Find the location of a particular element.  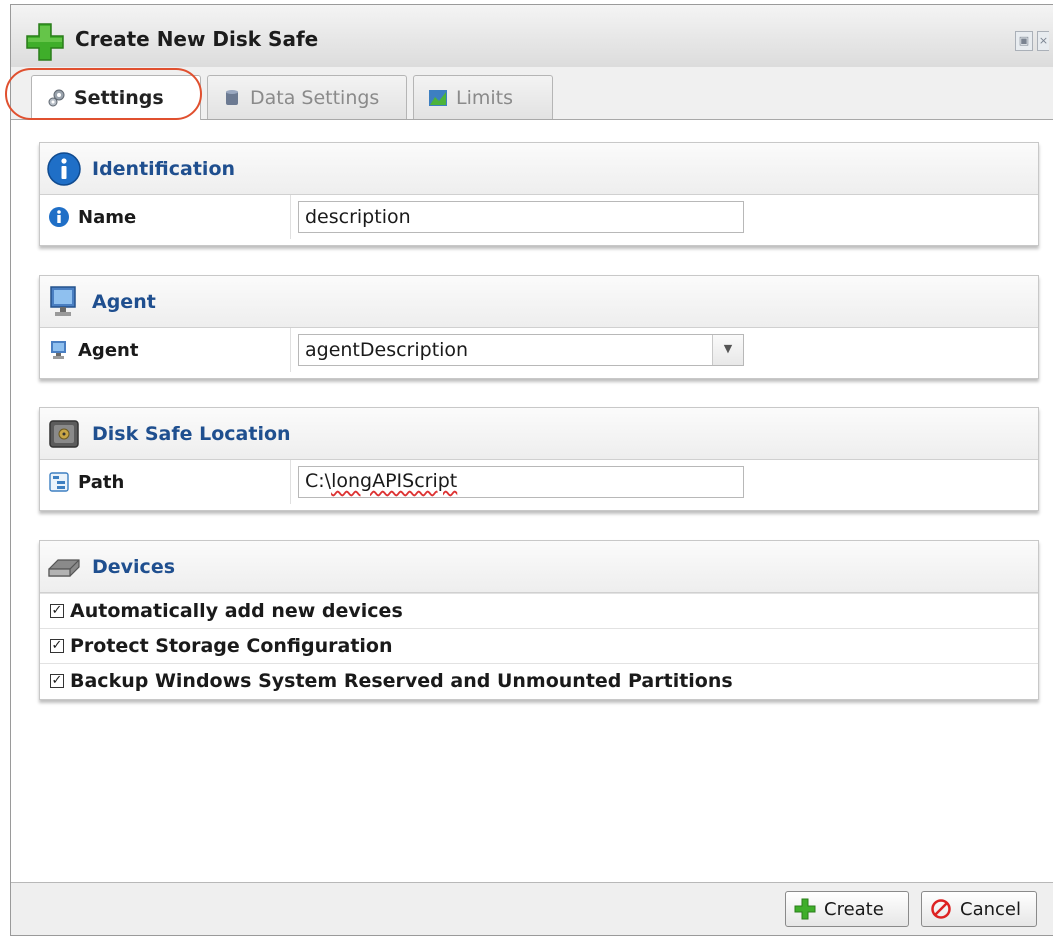

identification-panel: Identification Name is located at coordinates (539, 194).